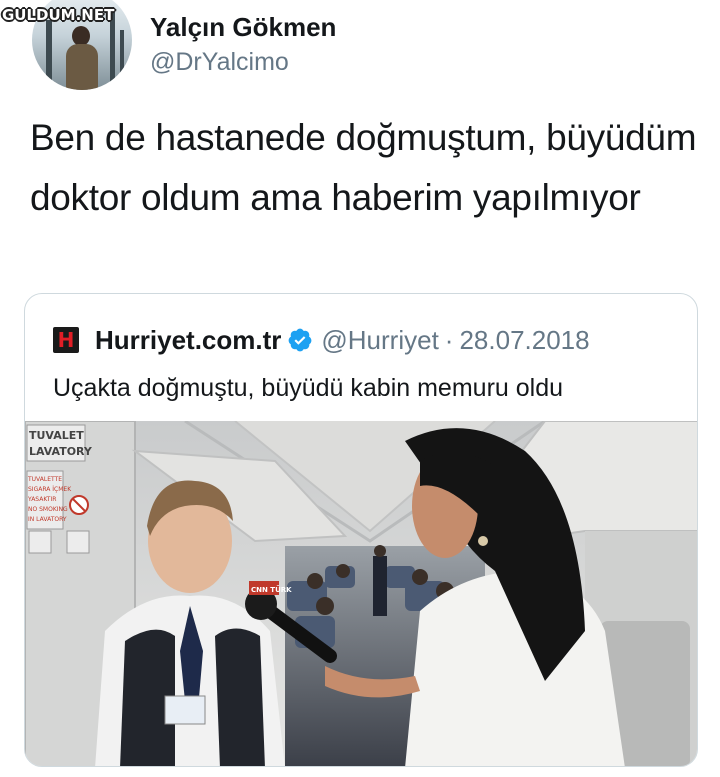  Describe the element at coordinates (379, 340) in the screenshot. I see `quoted-handle: @Hurriyet` at that location.